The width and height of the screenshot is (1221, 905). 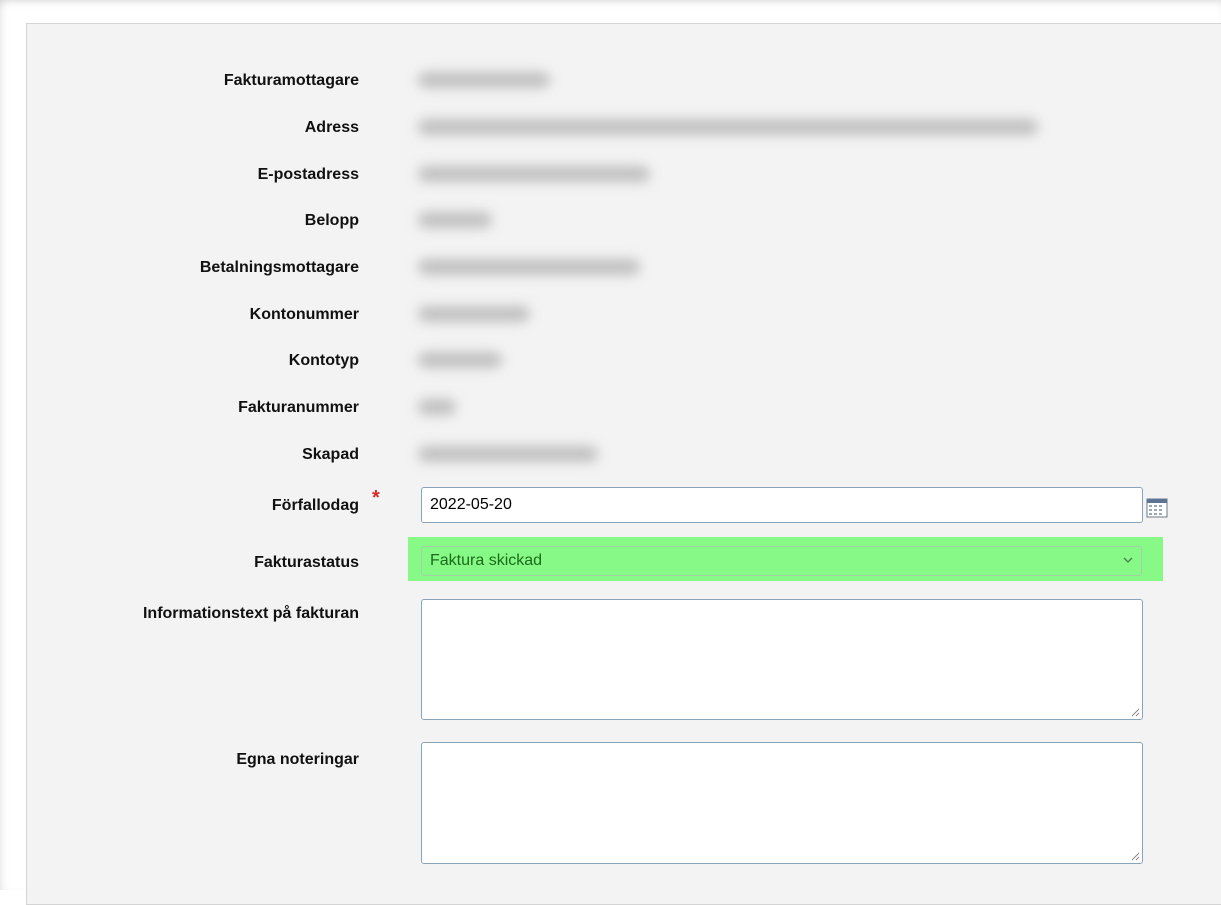 What do you see at coordinates (306, 562) in the screenshot?
I see `label-fakturastatus: Fakturastatus` at bounding box center [306, 562].